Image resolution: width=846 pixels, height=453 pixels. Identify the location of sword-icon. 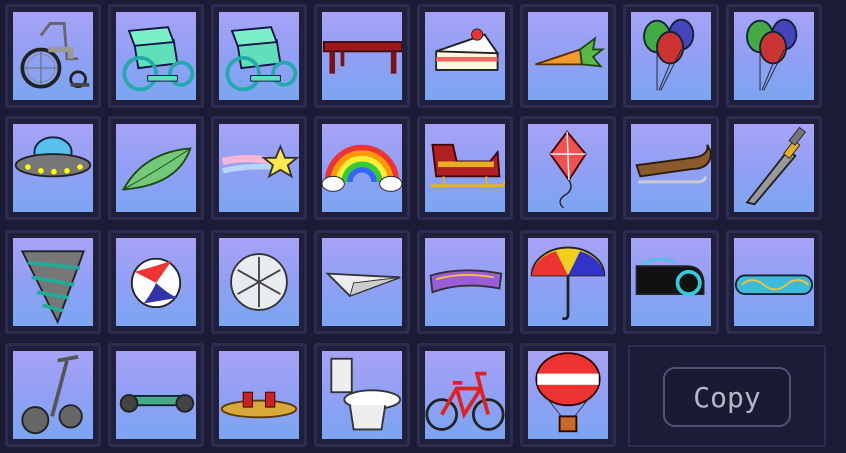
(775, 166).